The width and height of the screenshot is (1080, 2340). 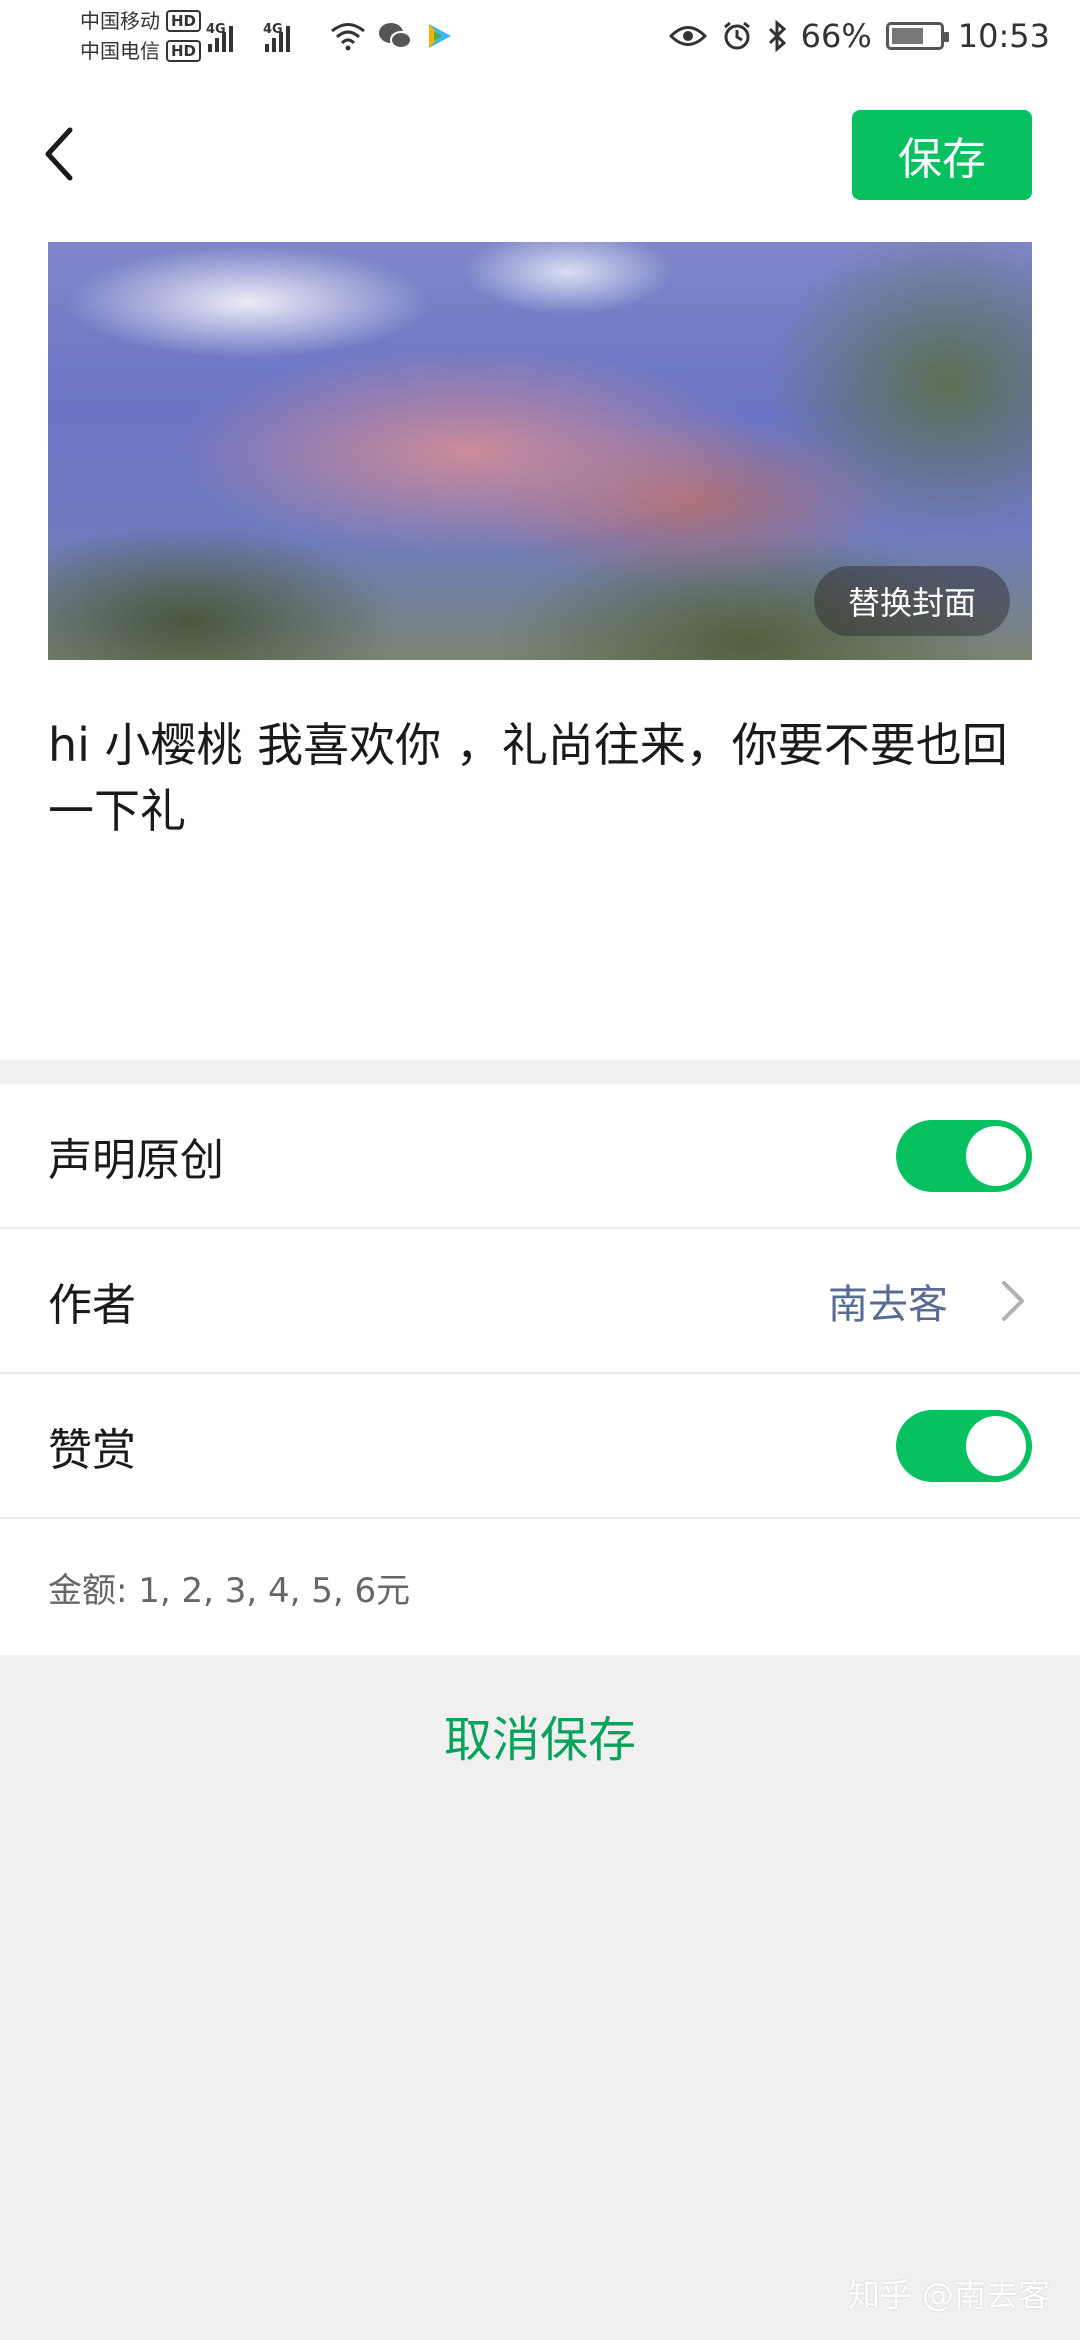 I want to click on author-label: 作者, so click(x=92, y=1305).